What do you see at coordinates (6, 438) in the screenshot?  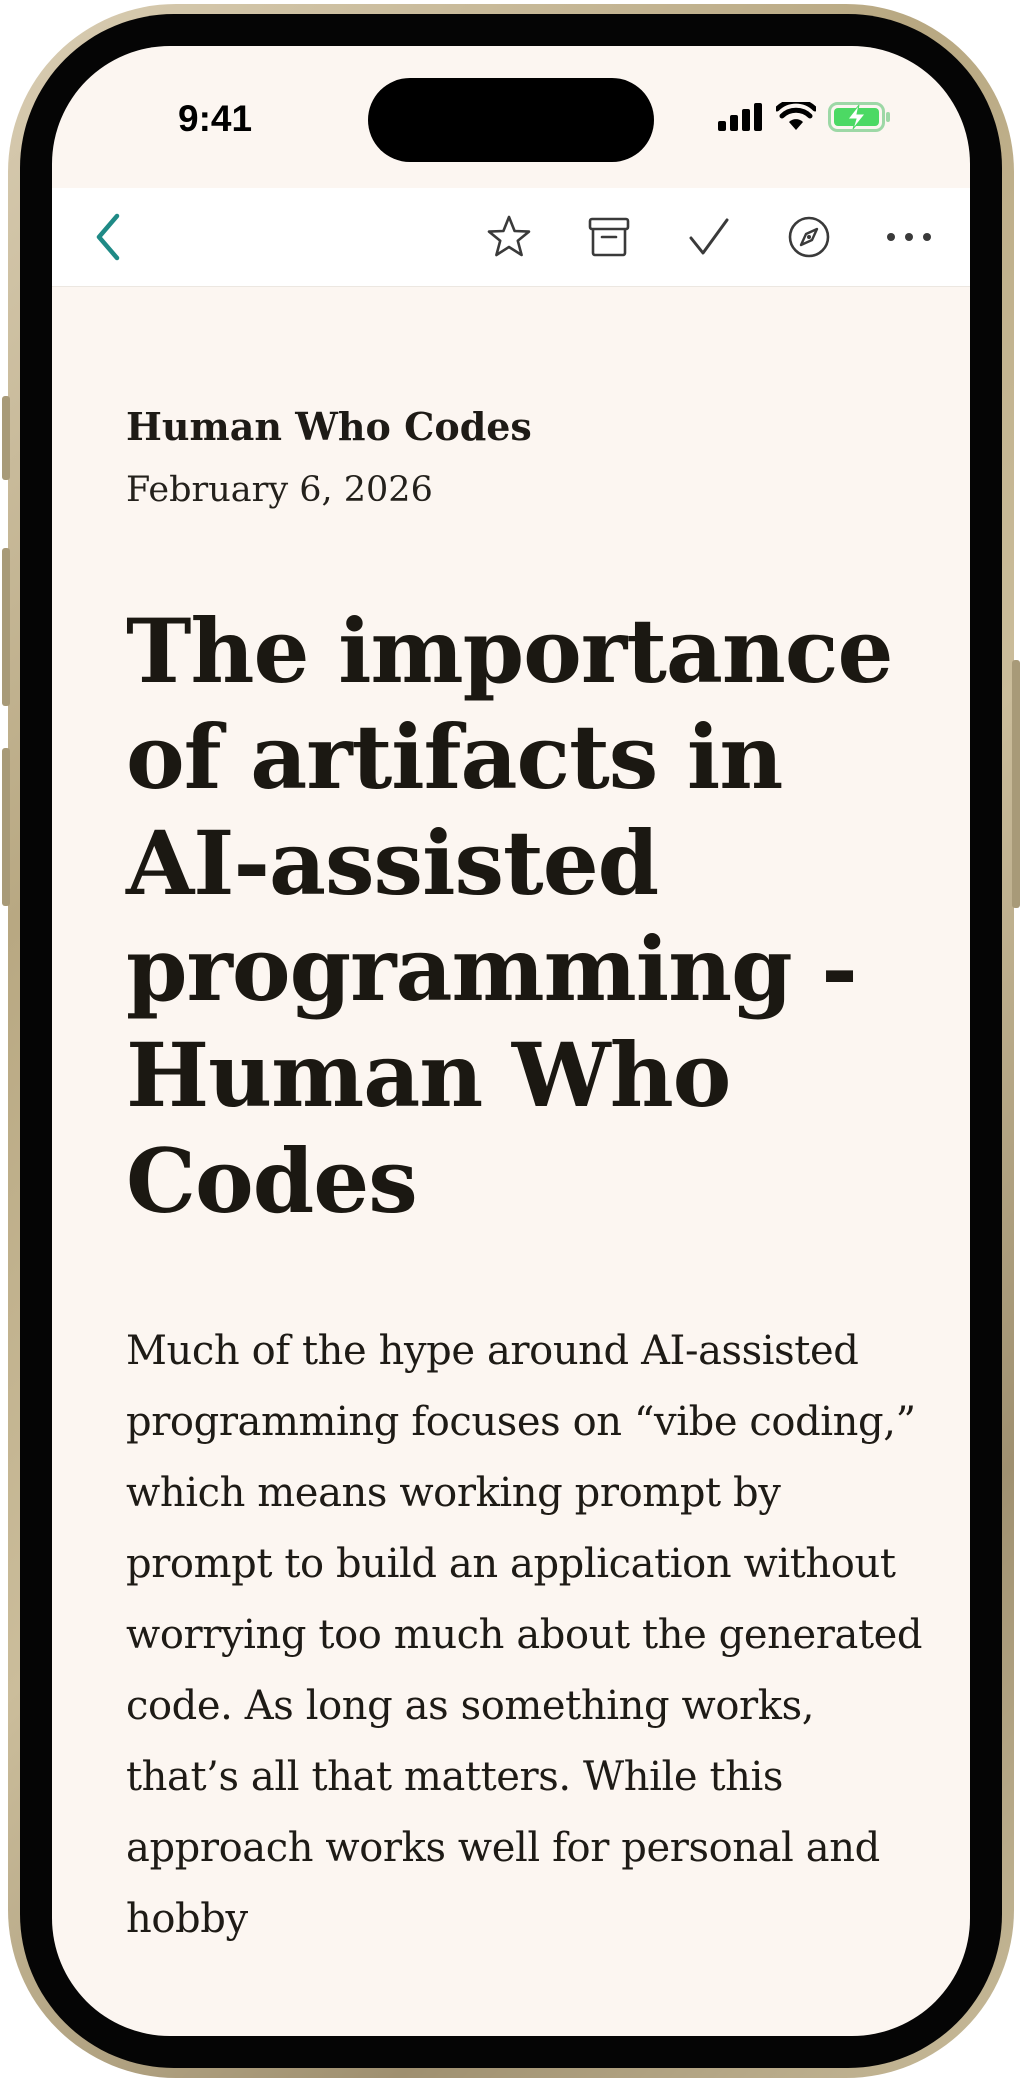 I see `action-button` at bounding box center [6, 438].